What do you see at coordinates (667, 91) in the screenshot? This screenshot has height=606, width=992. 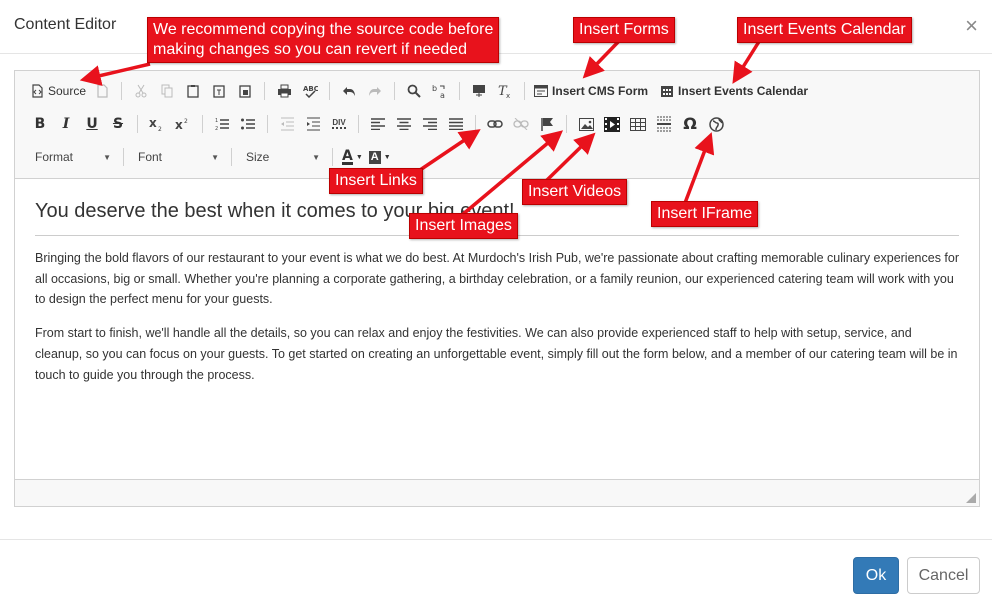 I see `calendar-icon` at bounding box center [667, 91].